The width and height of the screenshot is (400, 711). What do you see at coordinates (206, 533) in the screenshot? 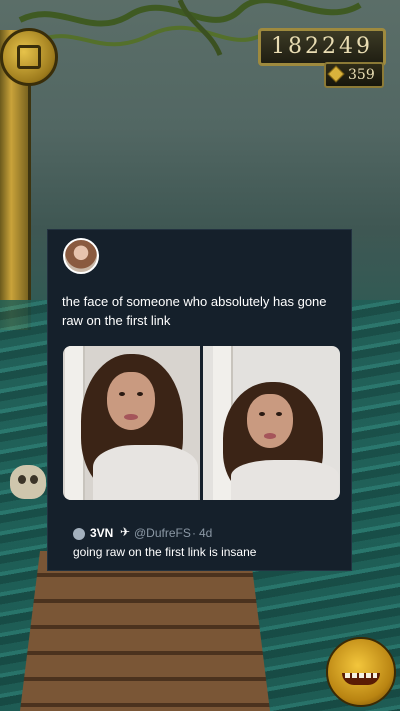
I see `quoted-timestamp: 4d` at bounding box center [206, 533].